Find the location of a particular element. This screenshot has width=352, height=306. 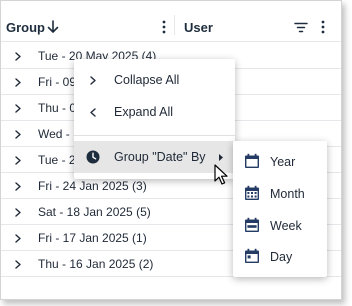

group-by-day-item: Day is located at coordinates (280, 257).